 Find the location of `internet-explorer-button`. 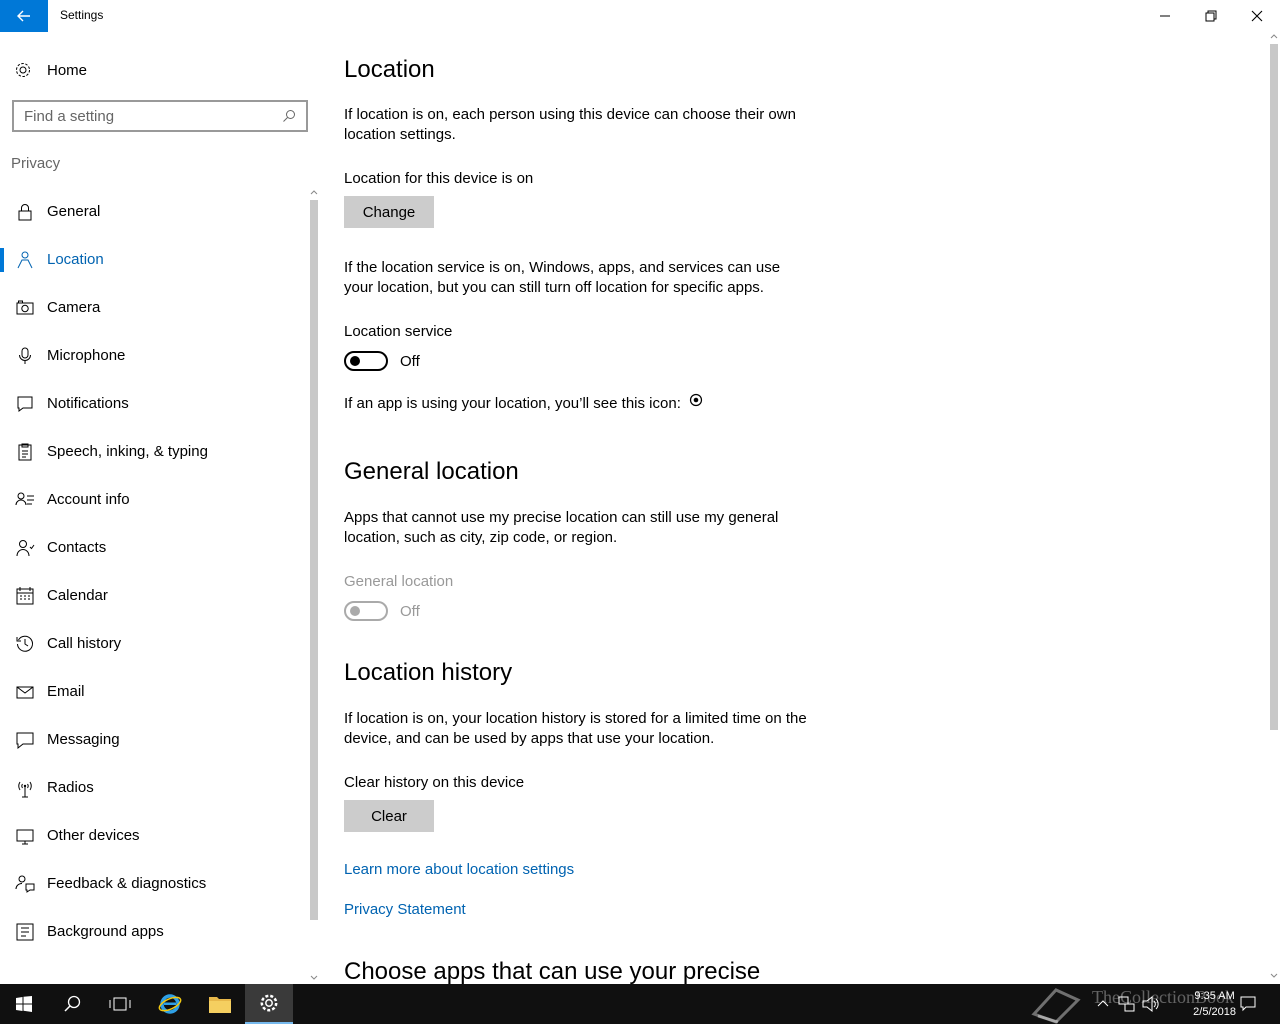

internet-explorer-button is located at coordinates (170, 1004).